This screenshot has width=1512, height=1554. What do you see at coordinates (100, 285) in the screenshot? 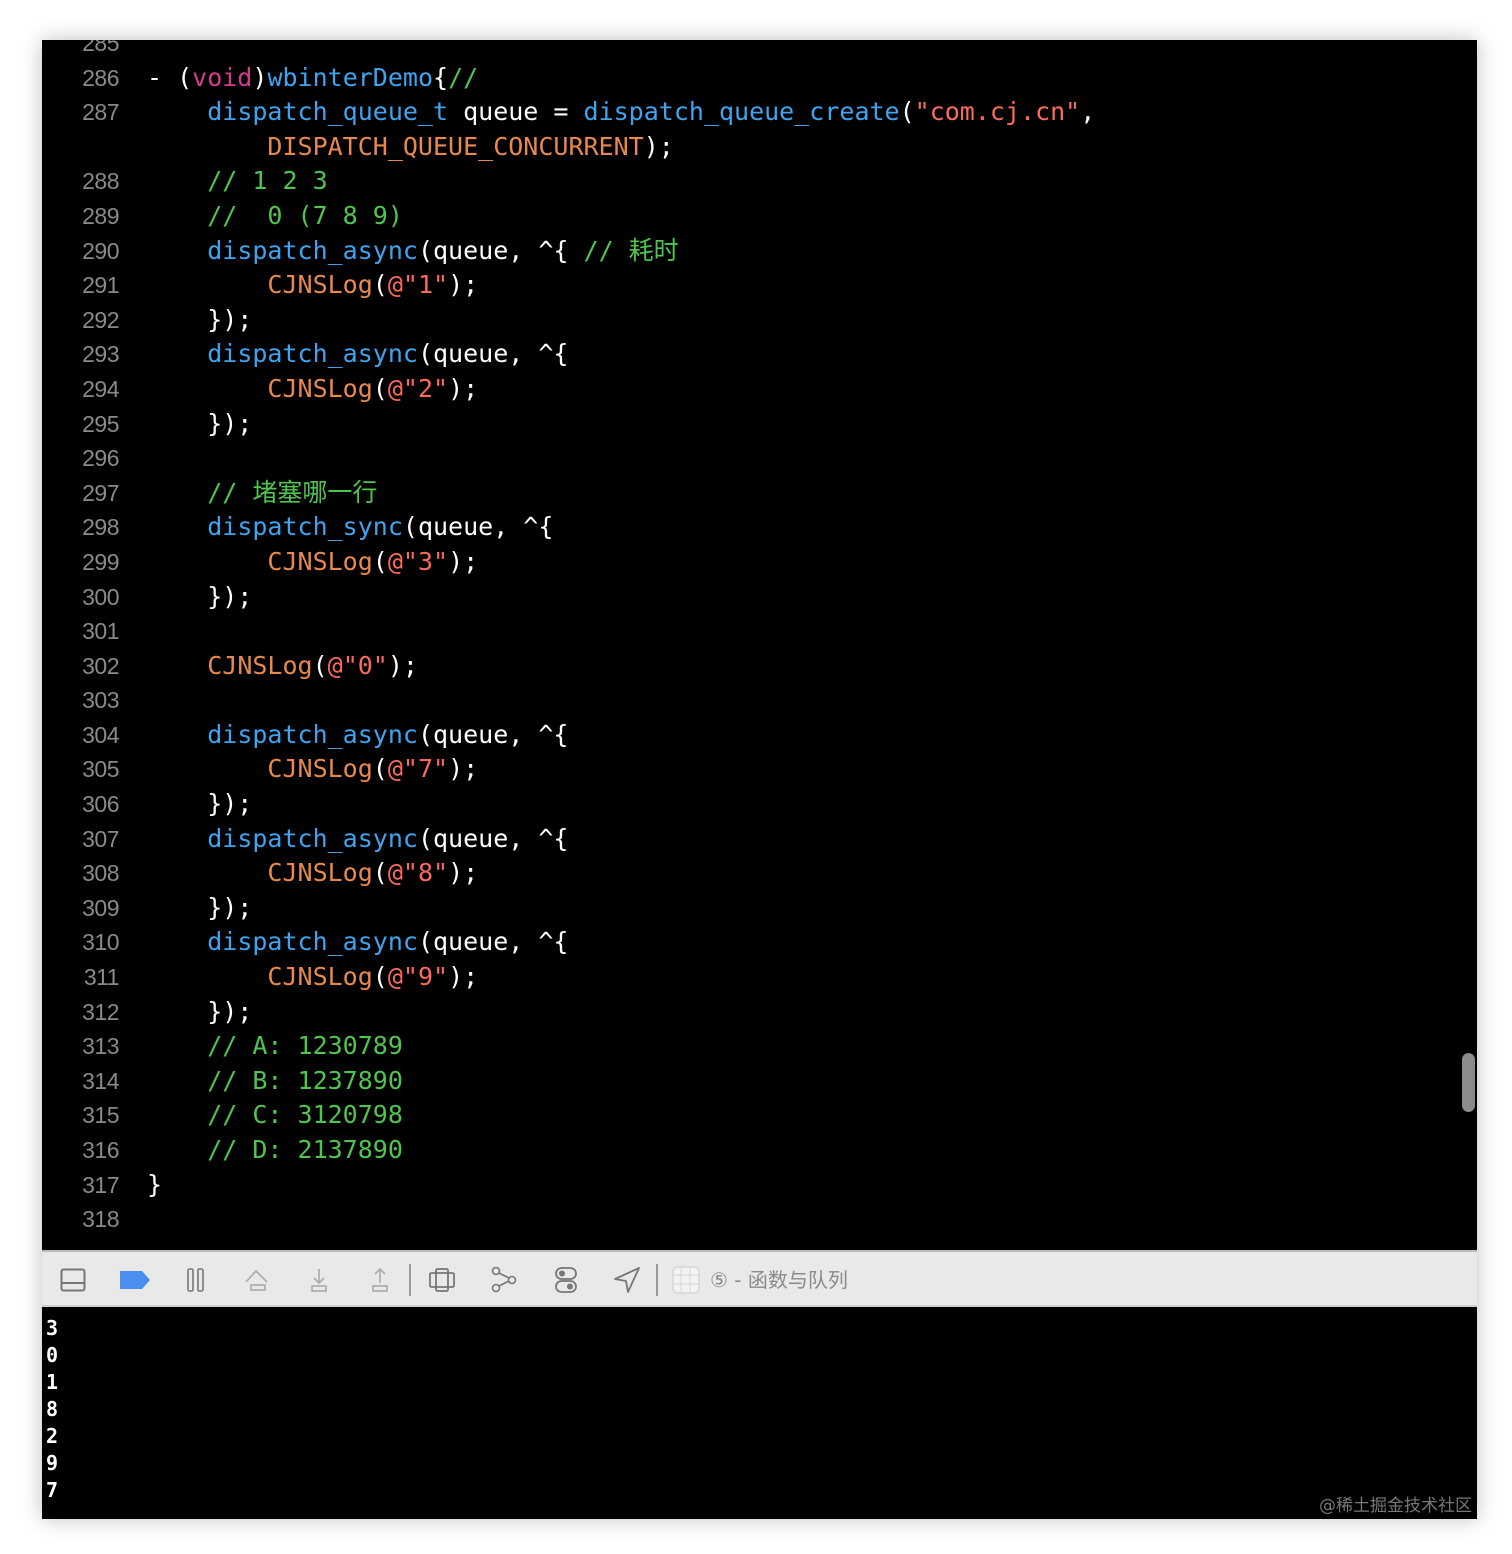
I see `line-number: 291` at bounding box center [100, 285].